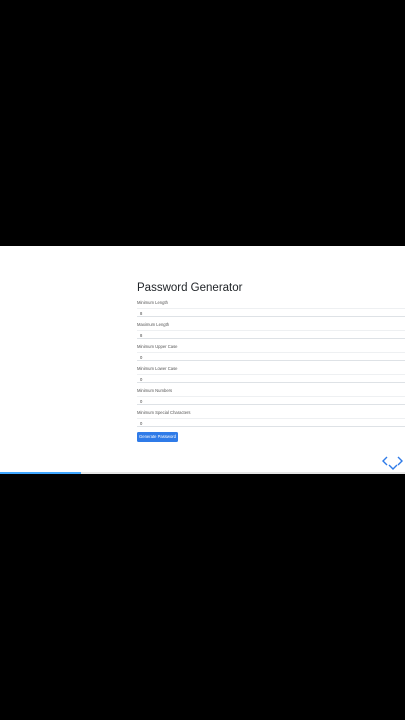  What do you see at coordinates (271, 400) in the screenshot?
I see `min-numbers-input: 0` at bounding box center [271, 400].